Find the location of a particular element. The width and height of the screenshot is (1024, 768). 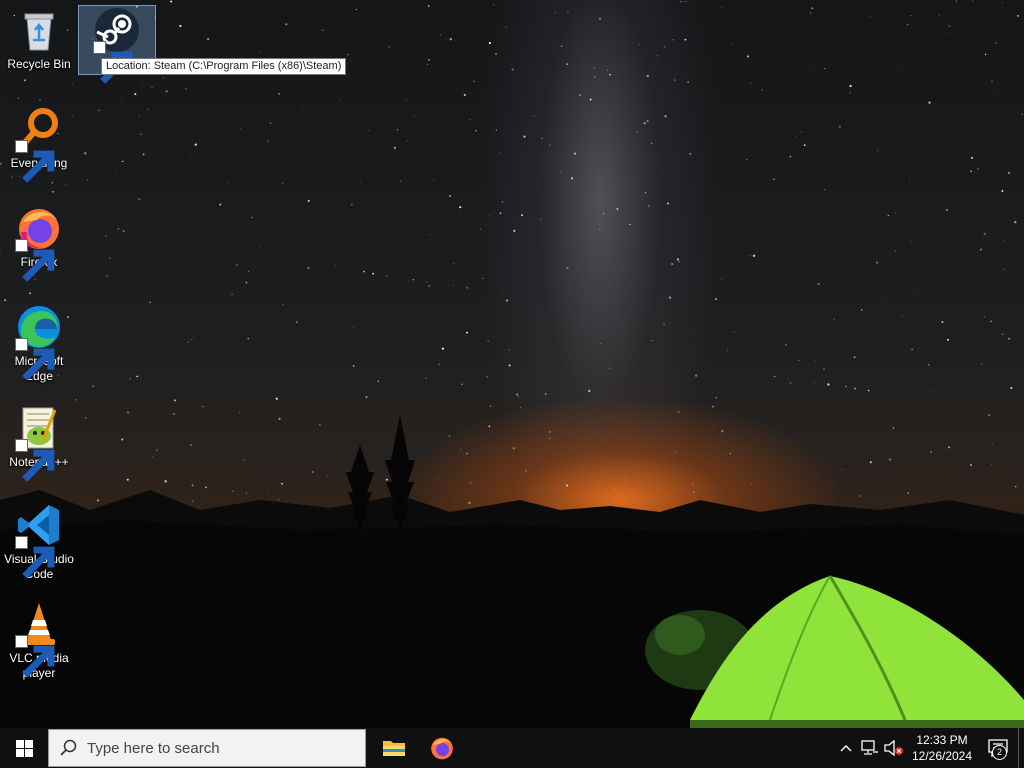

taskbar-clock: 12:33 PM 12/26/2024 is located at coordinates (942, 748).